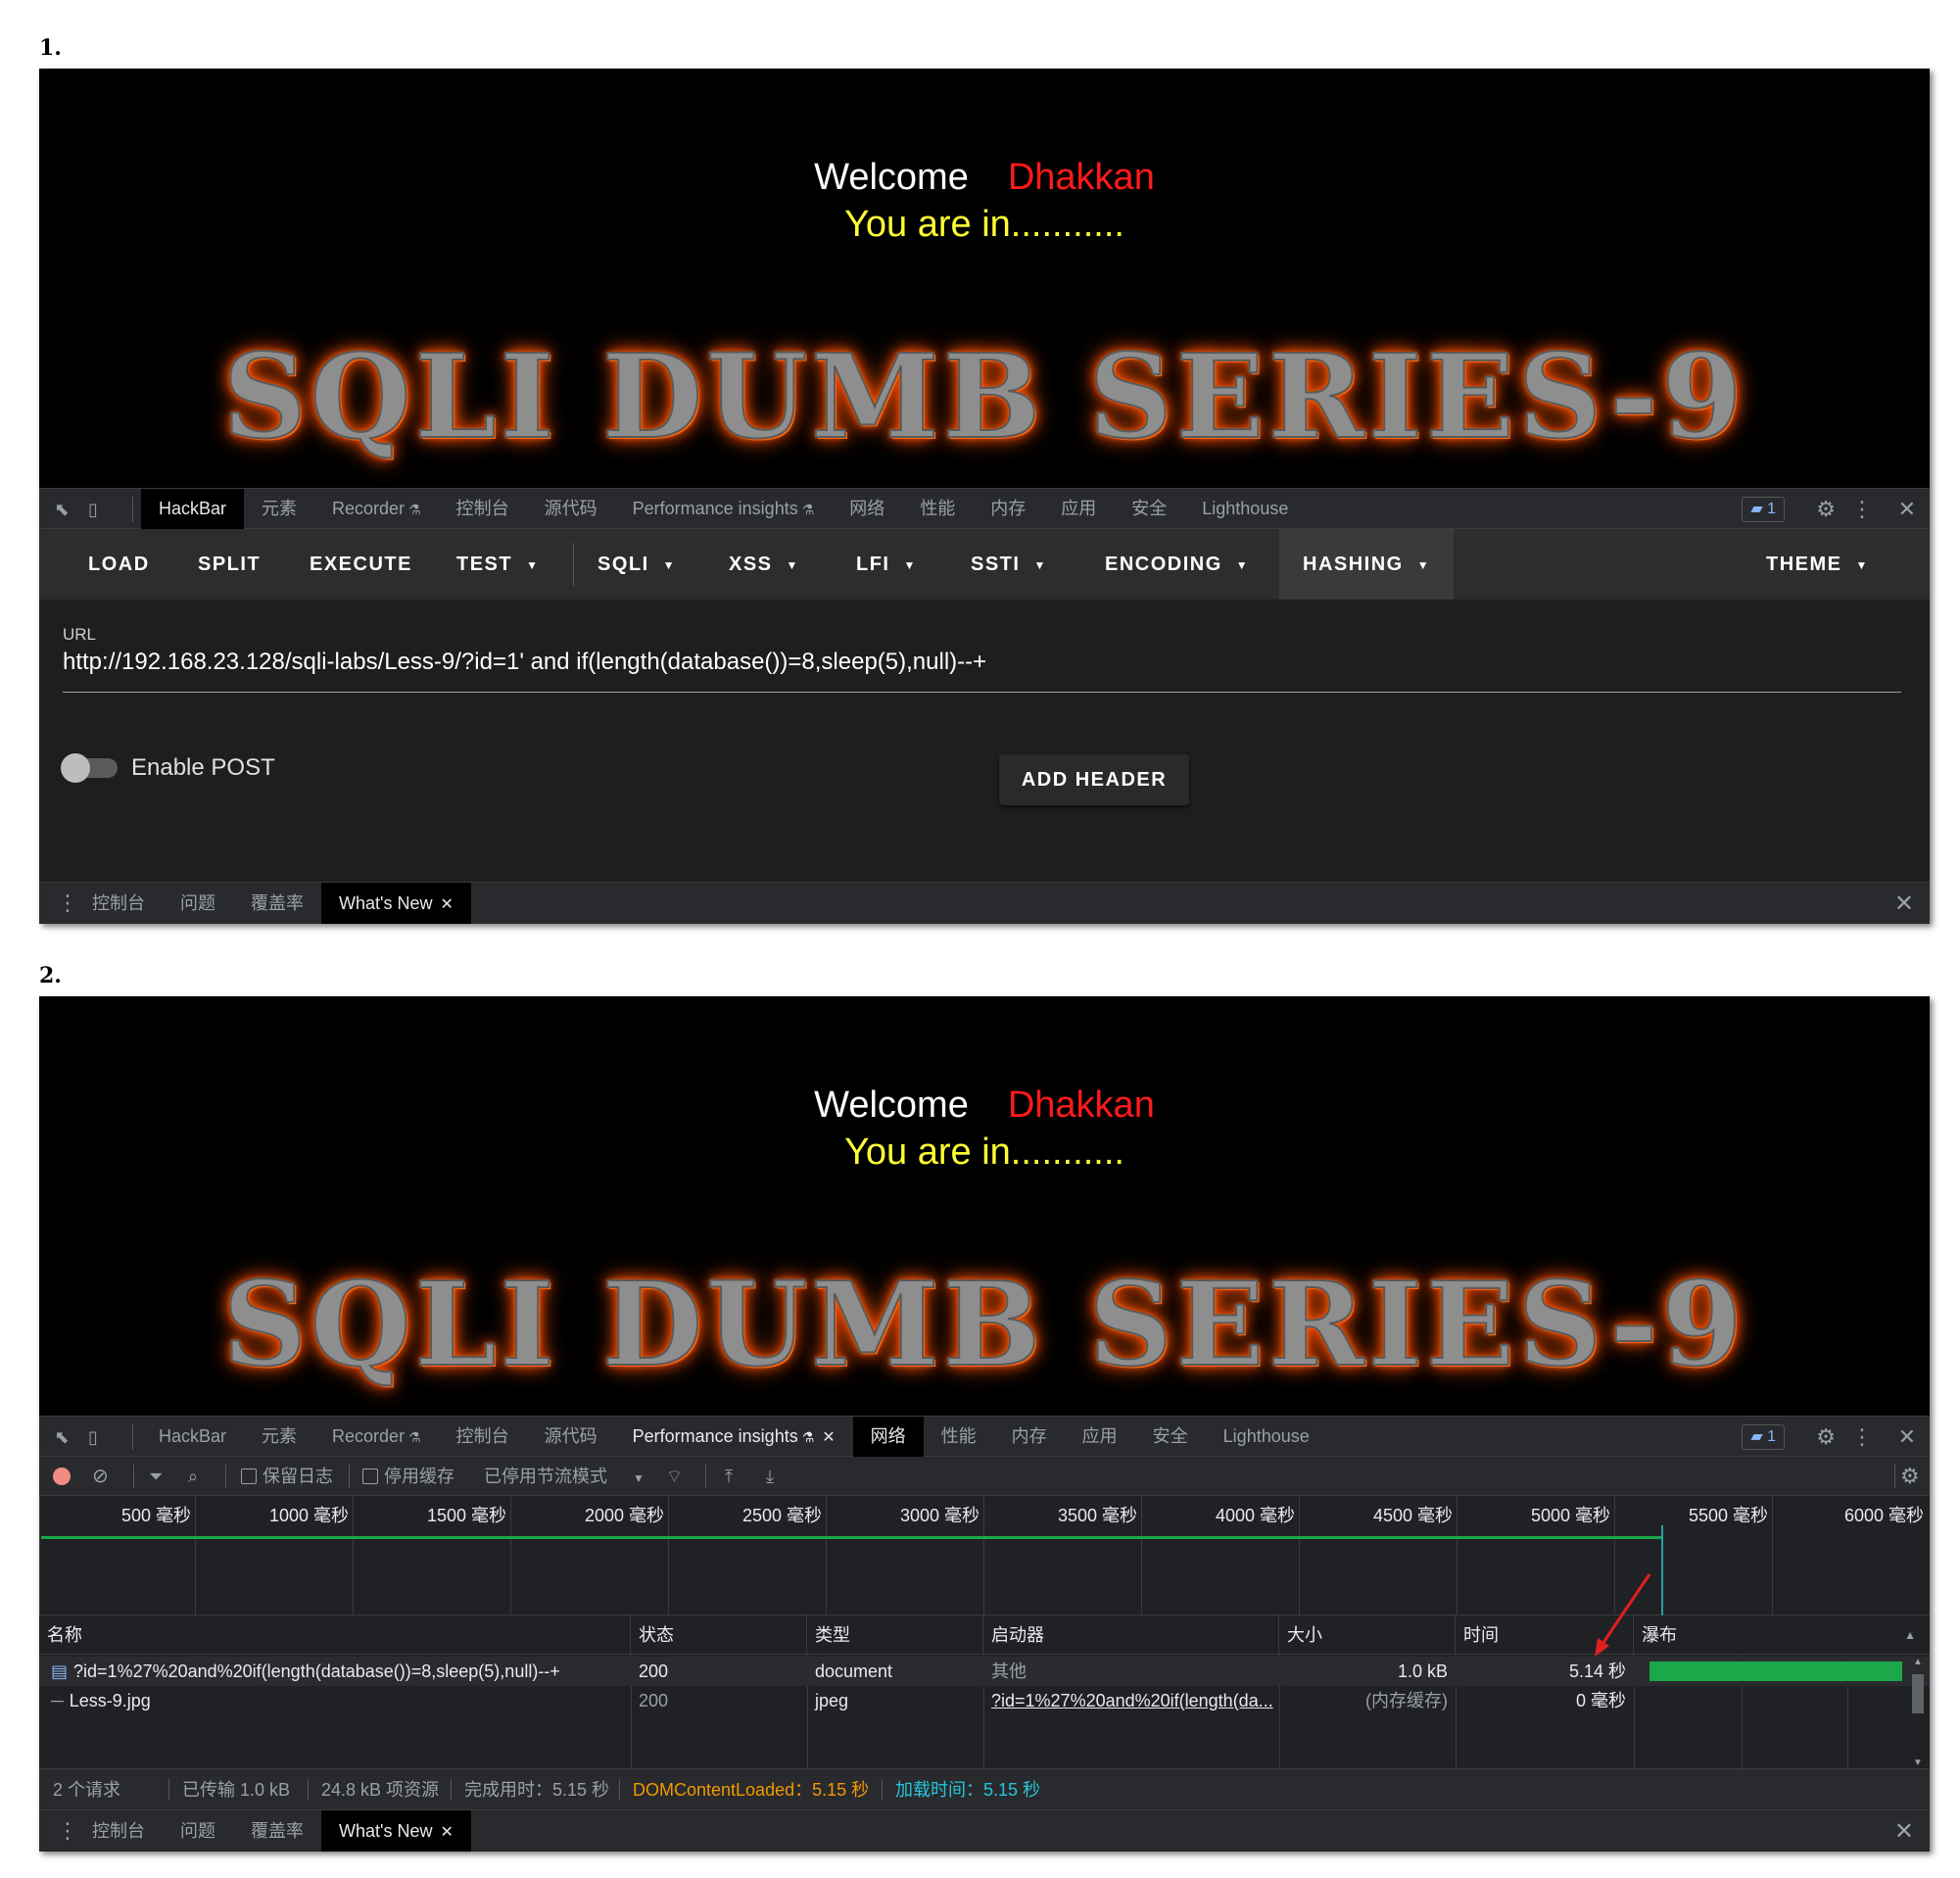 The height and width of the screenshot is (1878, 1960). I want to click on load-button: LOAD, so click(119, 564).